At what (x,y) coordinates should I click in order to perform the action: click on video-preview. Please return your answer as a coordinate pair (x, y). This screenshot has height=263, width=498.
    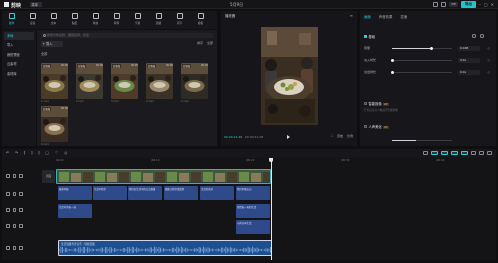
    Looking at the image, I should click on (289, 76).